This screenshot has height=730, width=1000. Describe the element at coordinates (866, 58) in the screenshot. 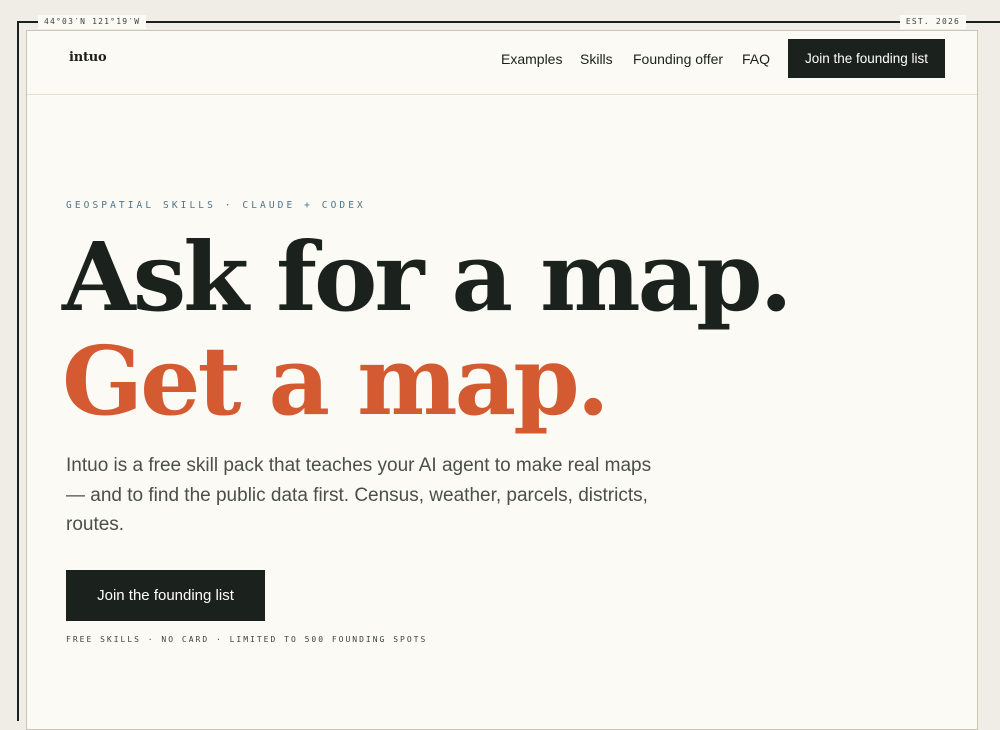

I see `header-join-button: Join the founding list` at that location.